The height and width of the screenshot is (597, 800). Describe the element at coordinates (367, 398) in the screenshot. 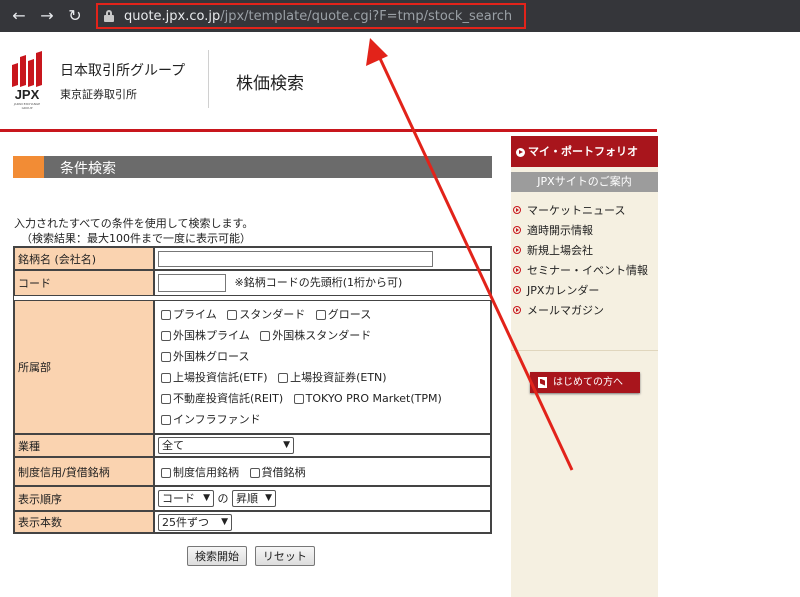

I see `market-option: TOKYO PRO Market(TPM)` at that location.